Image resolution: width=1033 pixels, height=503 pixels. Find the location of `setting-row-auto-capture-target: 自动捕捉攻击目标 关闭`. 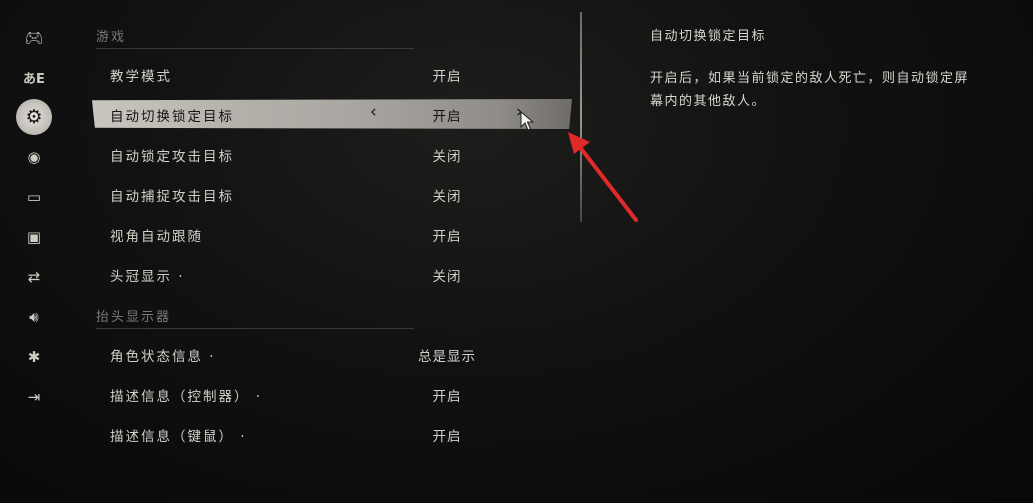

setting-row-auto-capture-target: 自动捕捉攻击目标 关闭 is located at coordinates (332, 194).